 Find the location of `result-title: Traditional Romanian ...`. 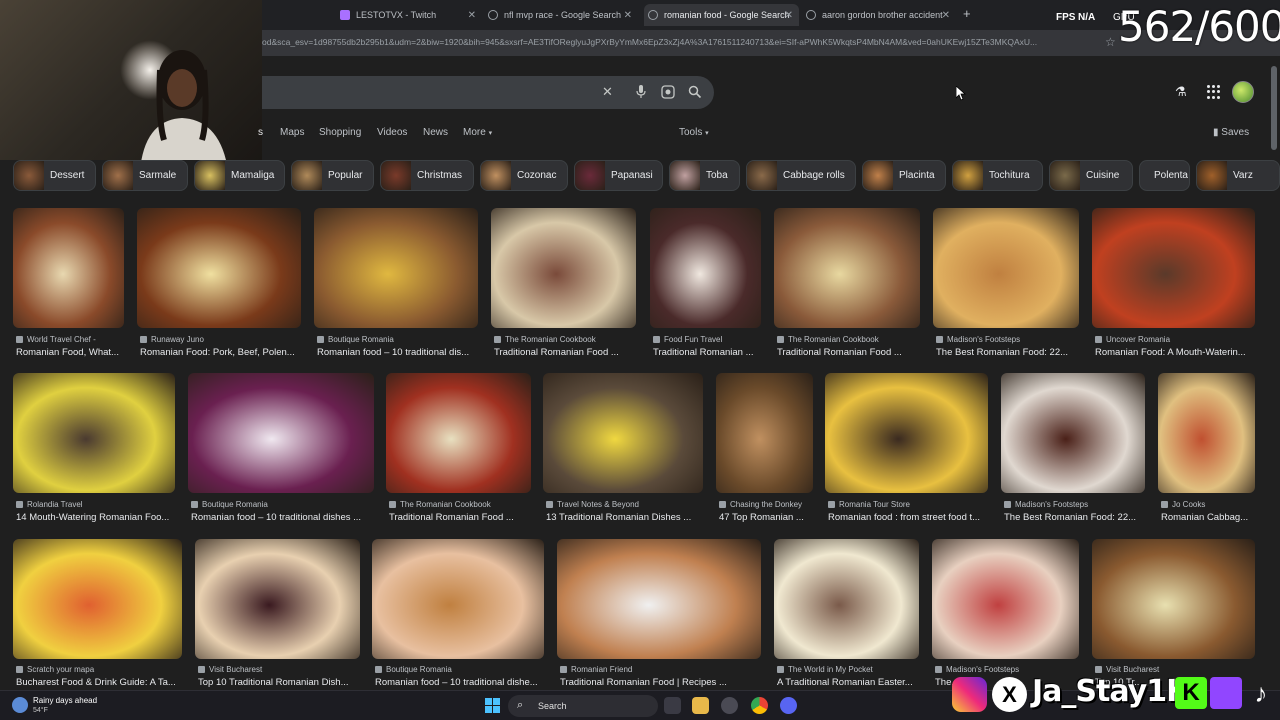

result-title: Traditional Romanian ... is located at coordinates (707, 352).